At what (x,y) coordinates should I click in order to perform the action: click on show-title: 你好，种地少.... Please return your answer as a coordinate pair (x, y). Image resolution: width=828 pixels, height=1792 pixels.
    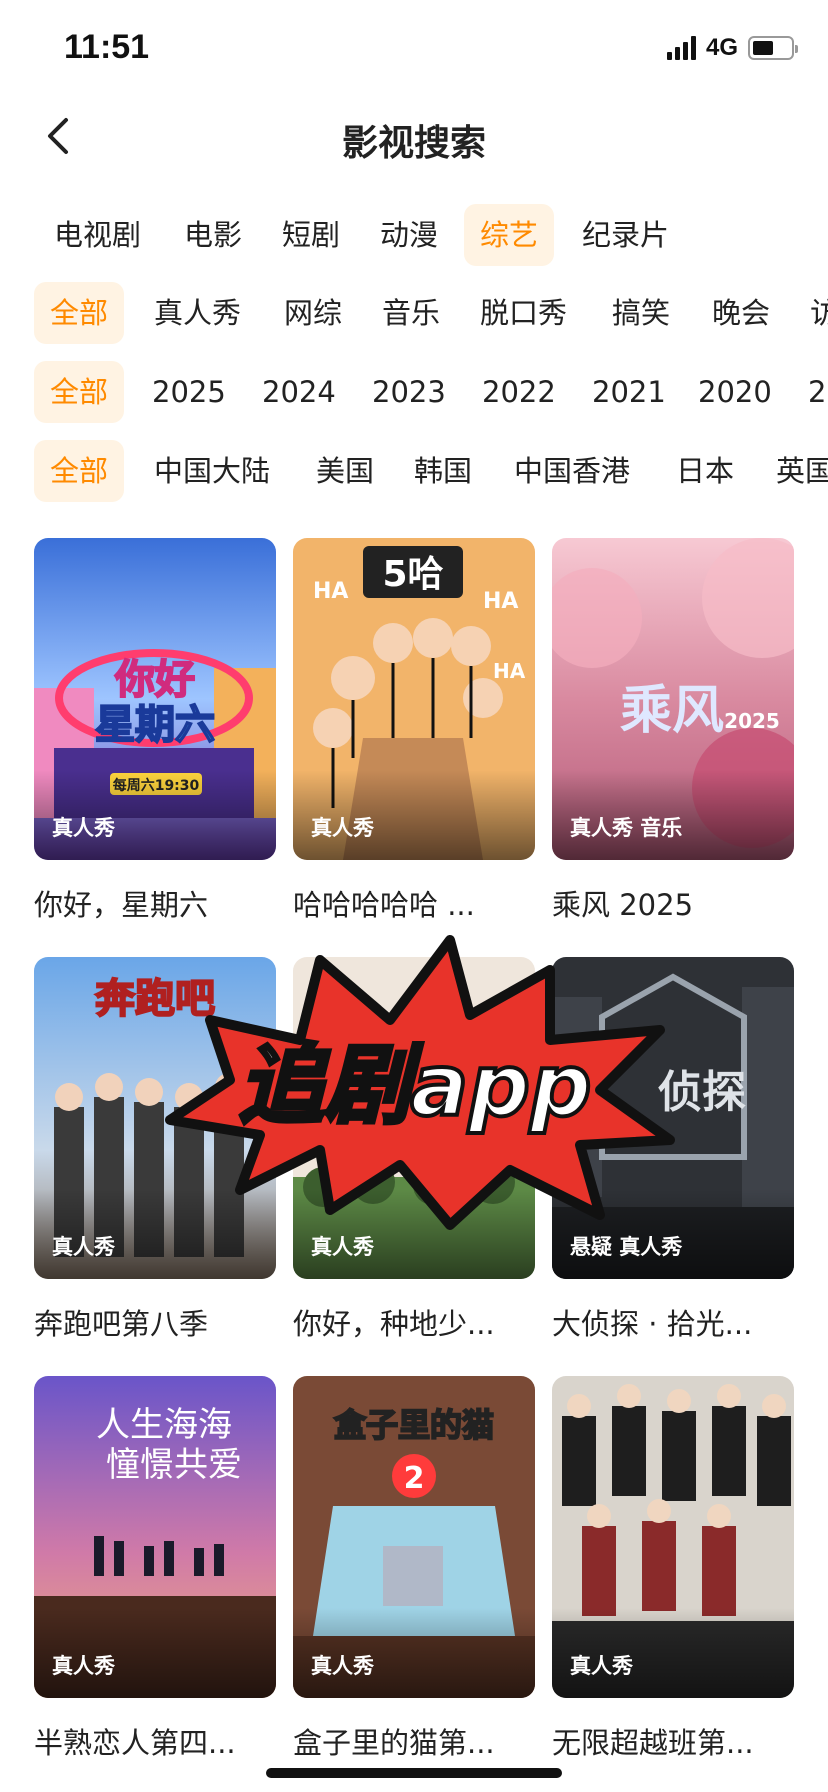
    Looking at the image, I should click on (394, 1324).